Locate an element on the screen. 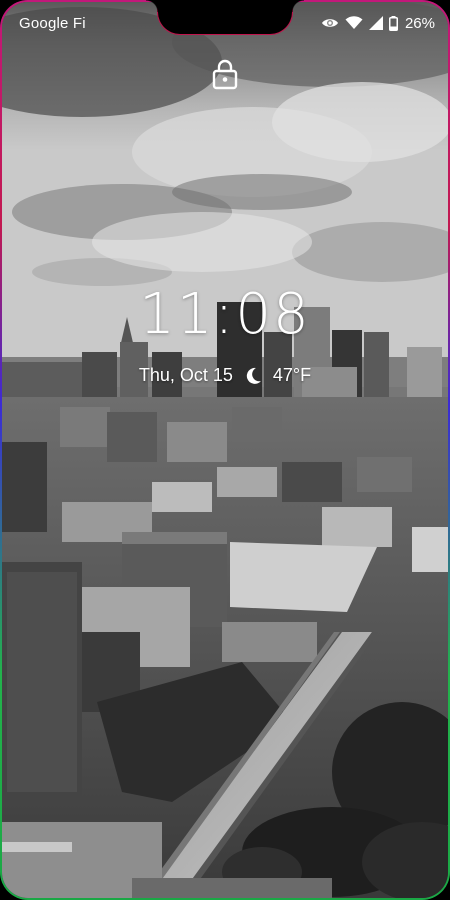 The image size is (450, 900). status-icons: 26% is located at coordinates (378, 23).